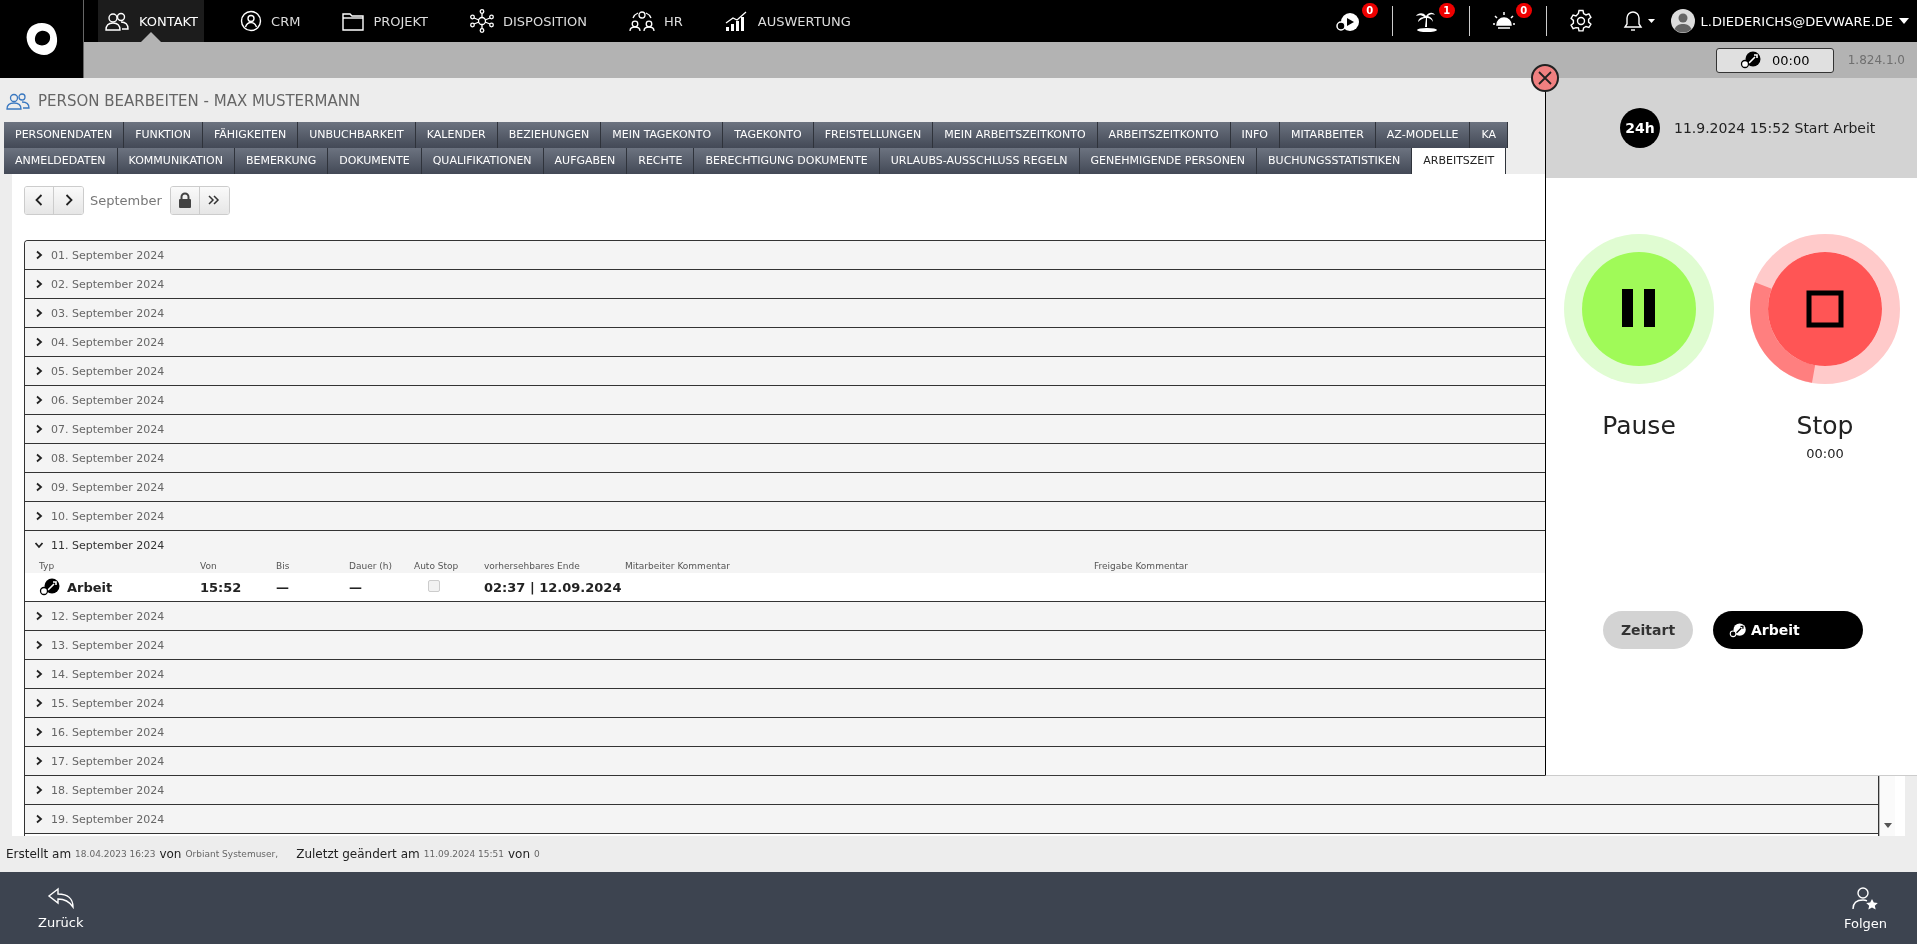  What do you see at coordinates (549, 135) in the screenshot?
I see `tab: BEZIEHUNGEN` at bounding box center [549, 135].